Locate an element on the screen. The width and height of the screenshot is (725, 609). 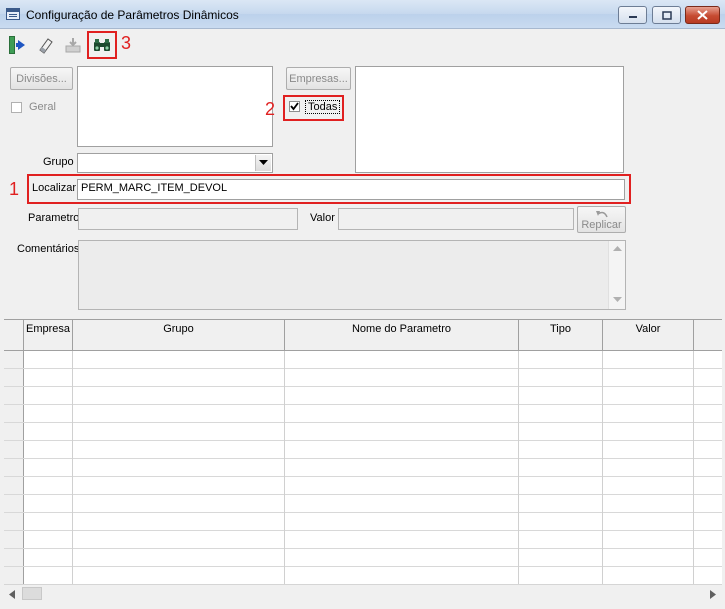
eraser-icon is located at coordinates (46, 46).